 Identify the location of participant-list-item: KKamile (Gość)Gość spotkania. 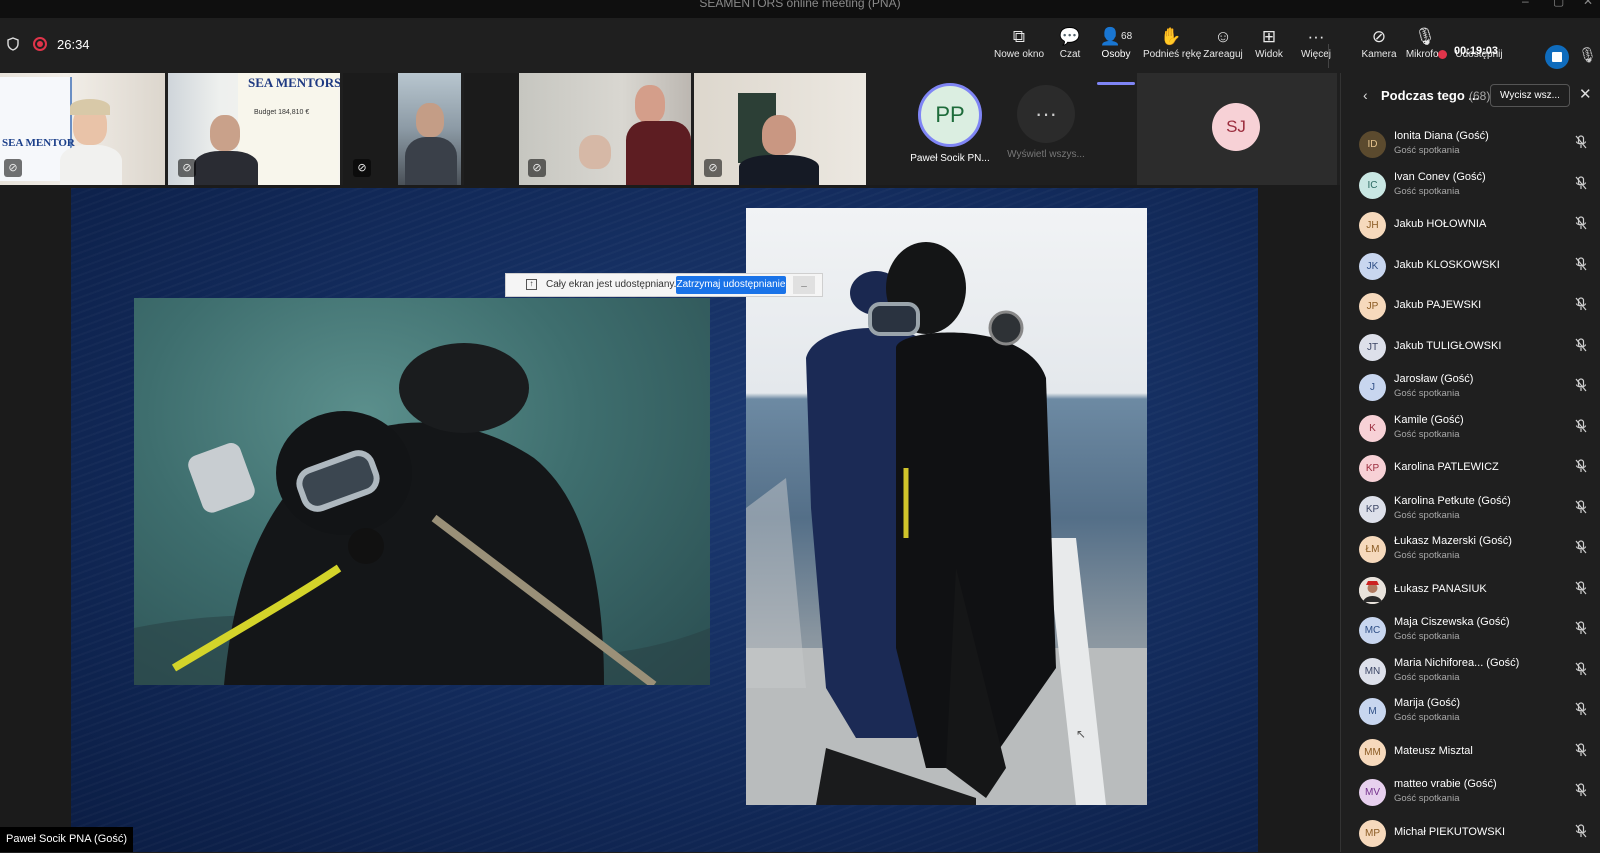
(1470, 428).